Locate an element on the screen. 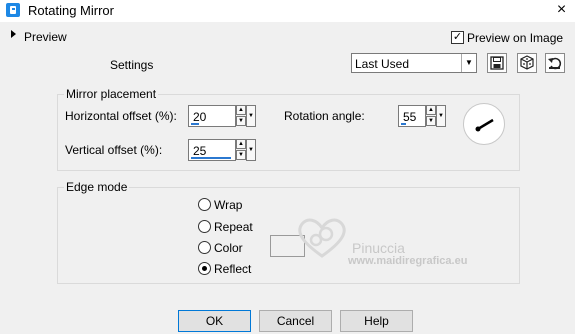  preview-on-image-checkbox: ✓ is located at coordinates (457, 37).